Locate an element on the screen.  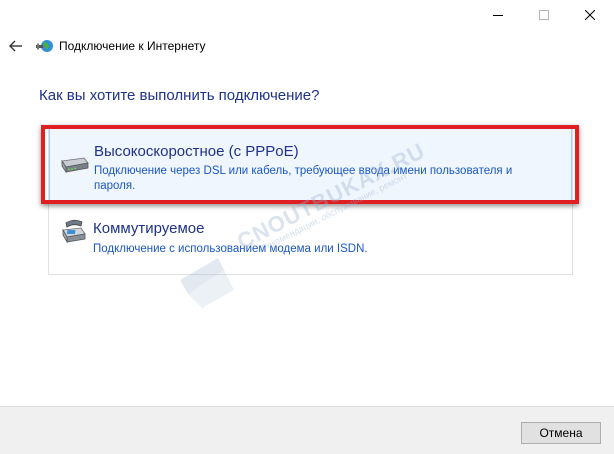
close-button is located at coordinates (590, 15).